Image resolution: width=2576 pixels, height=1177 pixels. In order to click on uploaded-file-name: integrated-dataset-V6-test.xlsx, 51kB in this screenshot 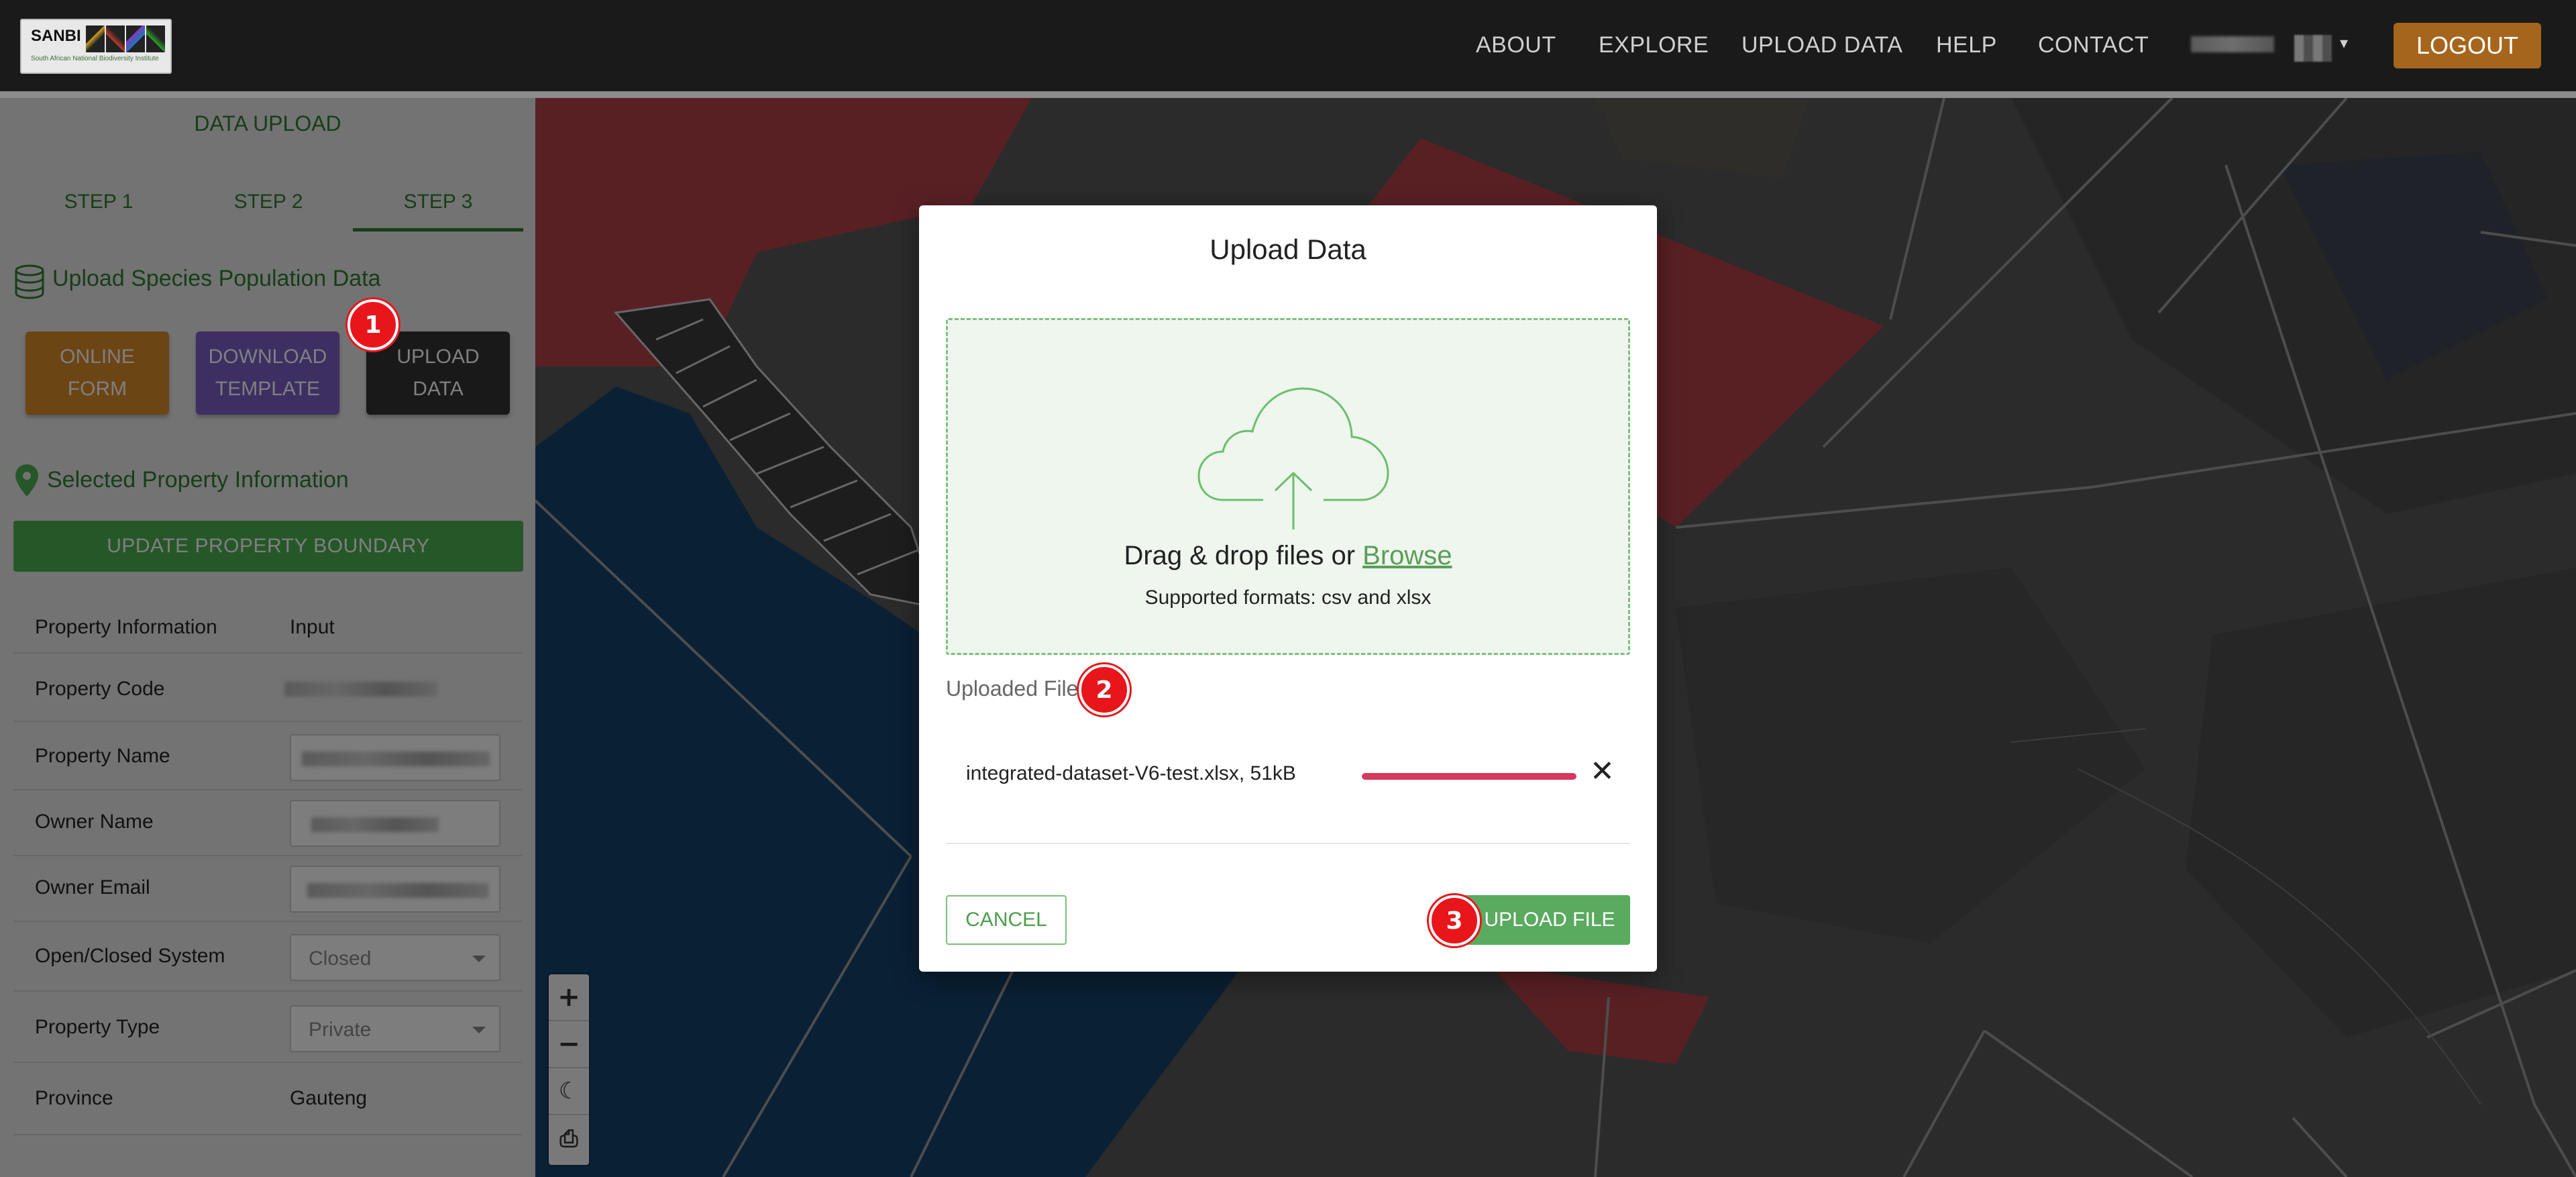, I will do `click(1131, 773)`.